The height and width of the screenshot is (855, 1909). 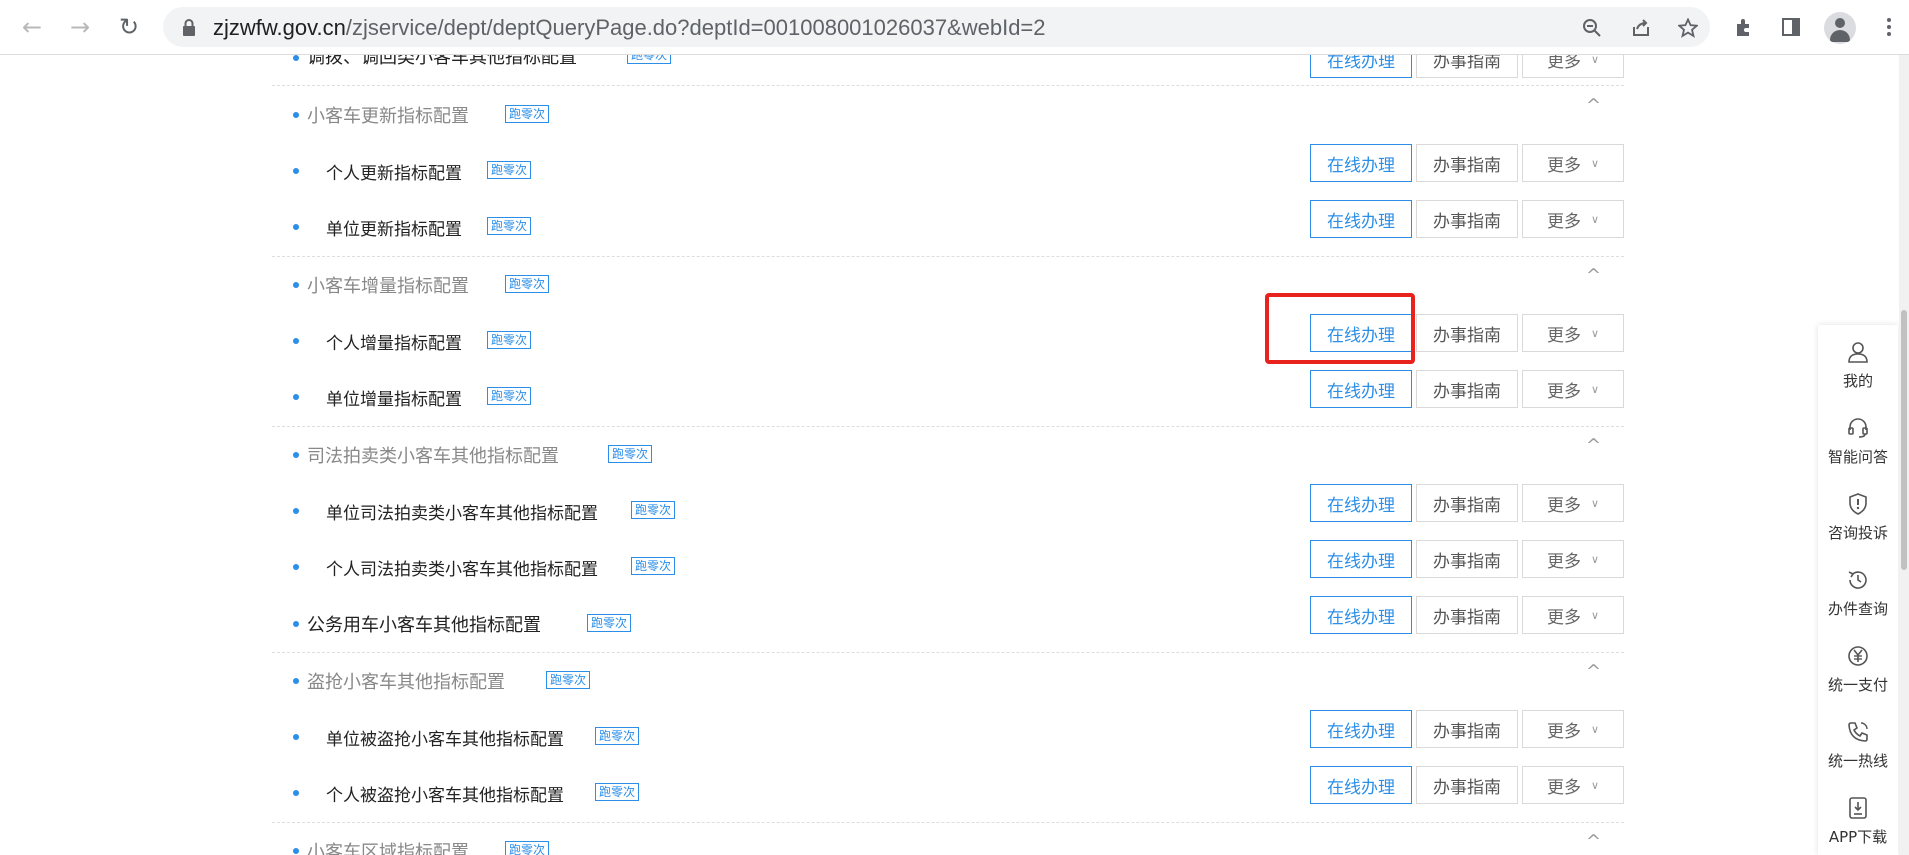 I want to click on category-title: 司法拍卖类小客车其他指标配置, so click(x=433, y=456).